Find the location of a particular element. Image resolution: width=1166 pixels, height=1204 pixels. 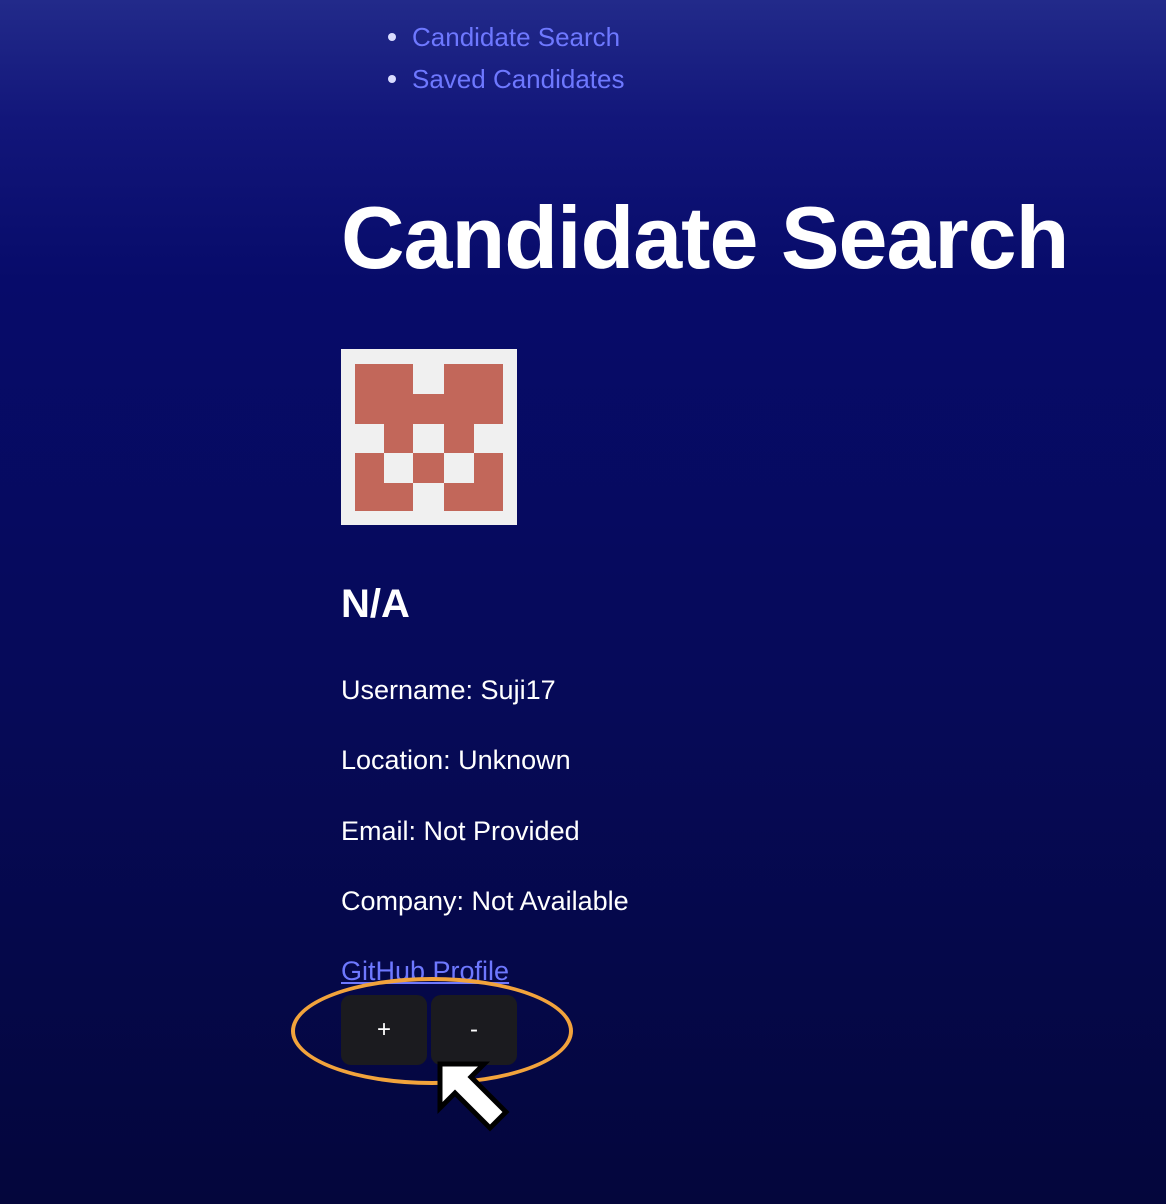

candidate-username: Username: Suji17 is located at coordinates (448, 690).